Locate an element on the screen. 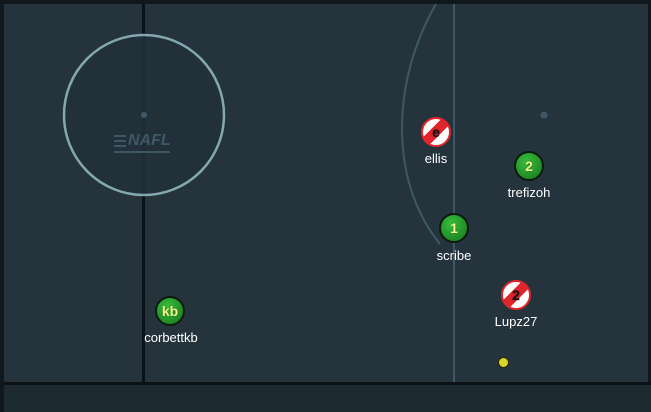 This screenshot has width=651, height=412. player-name-trefizoh: trefizoh is located at coordinates (529, 192).